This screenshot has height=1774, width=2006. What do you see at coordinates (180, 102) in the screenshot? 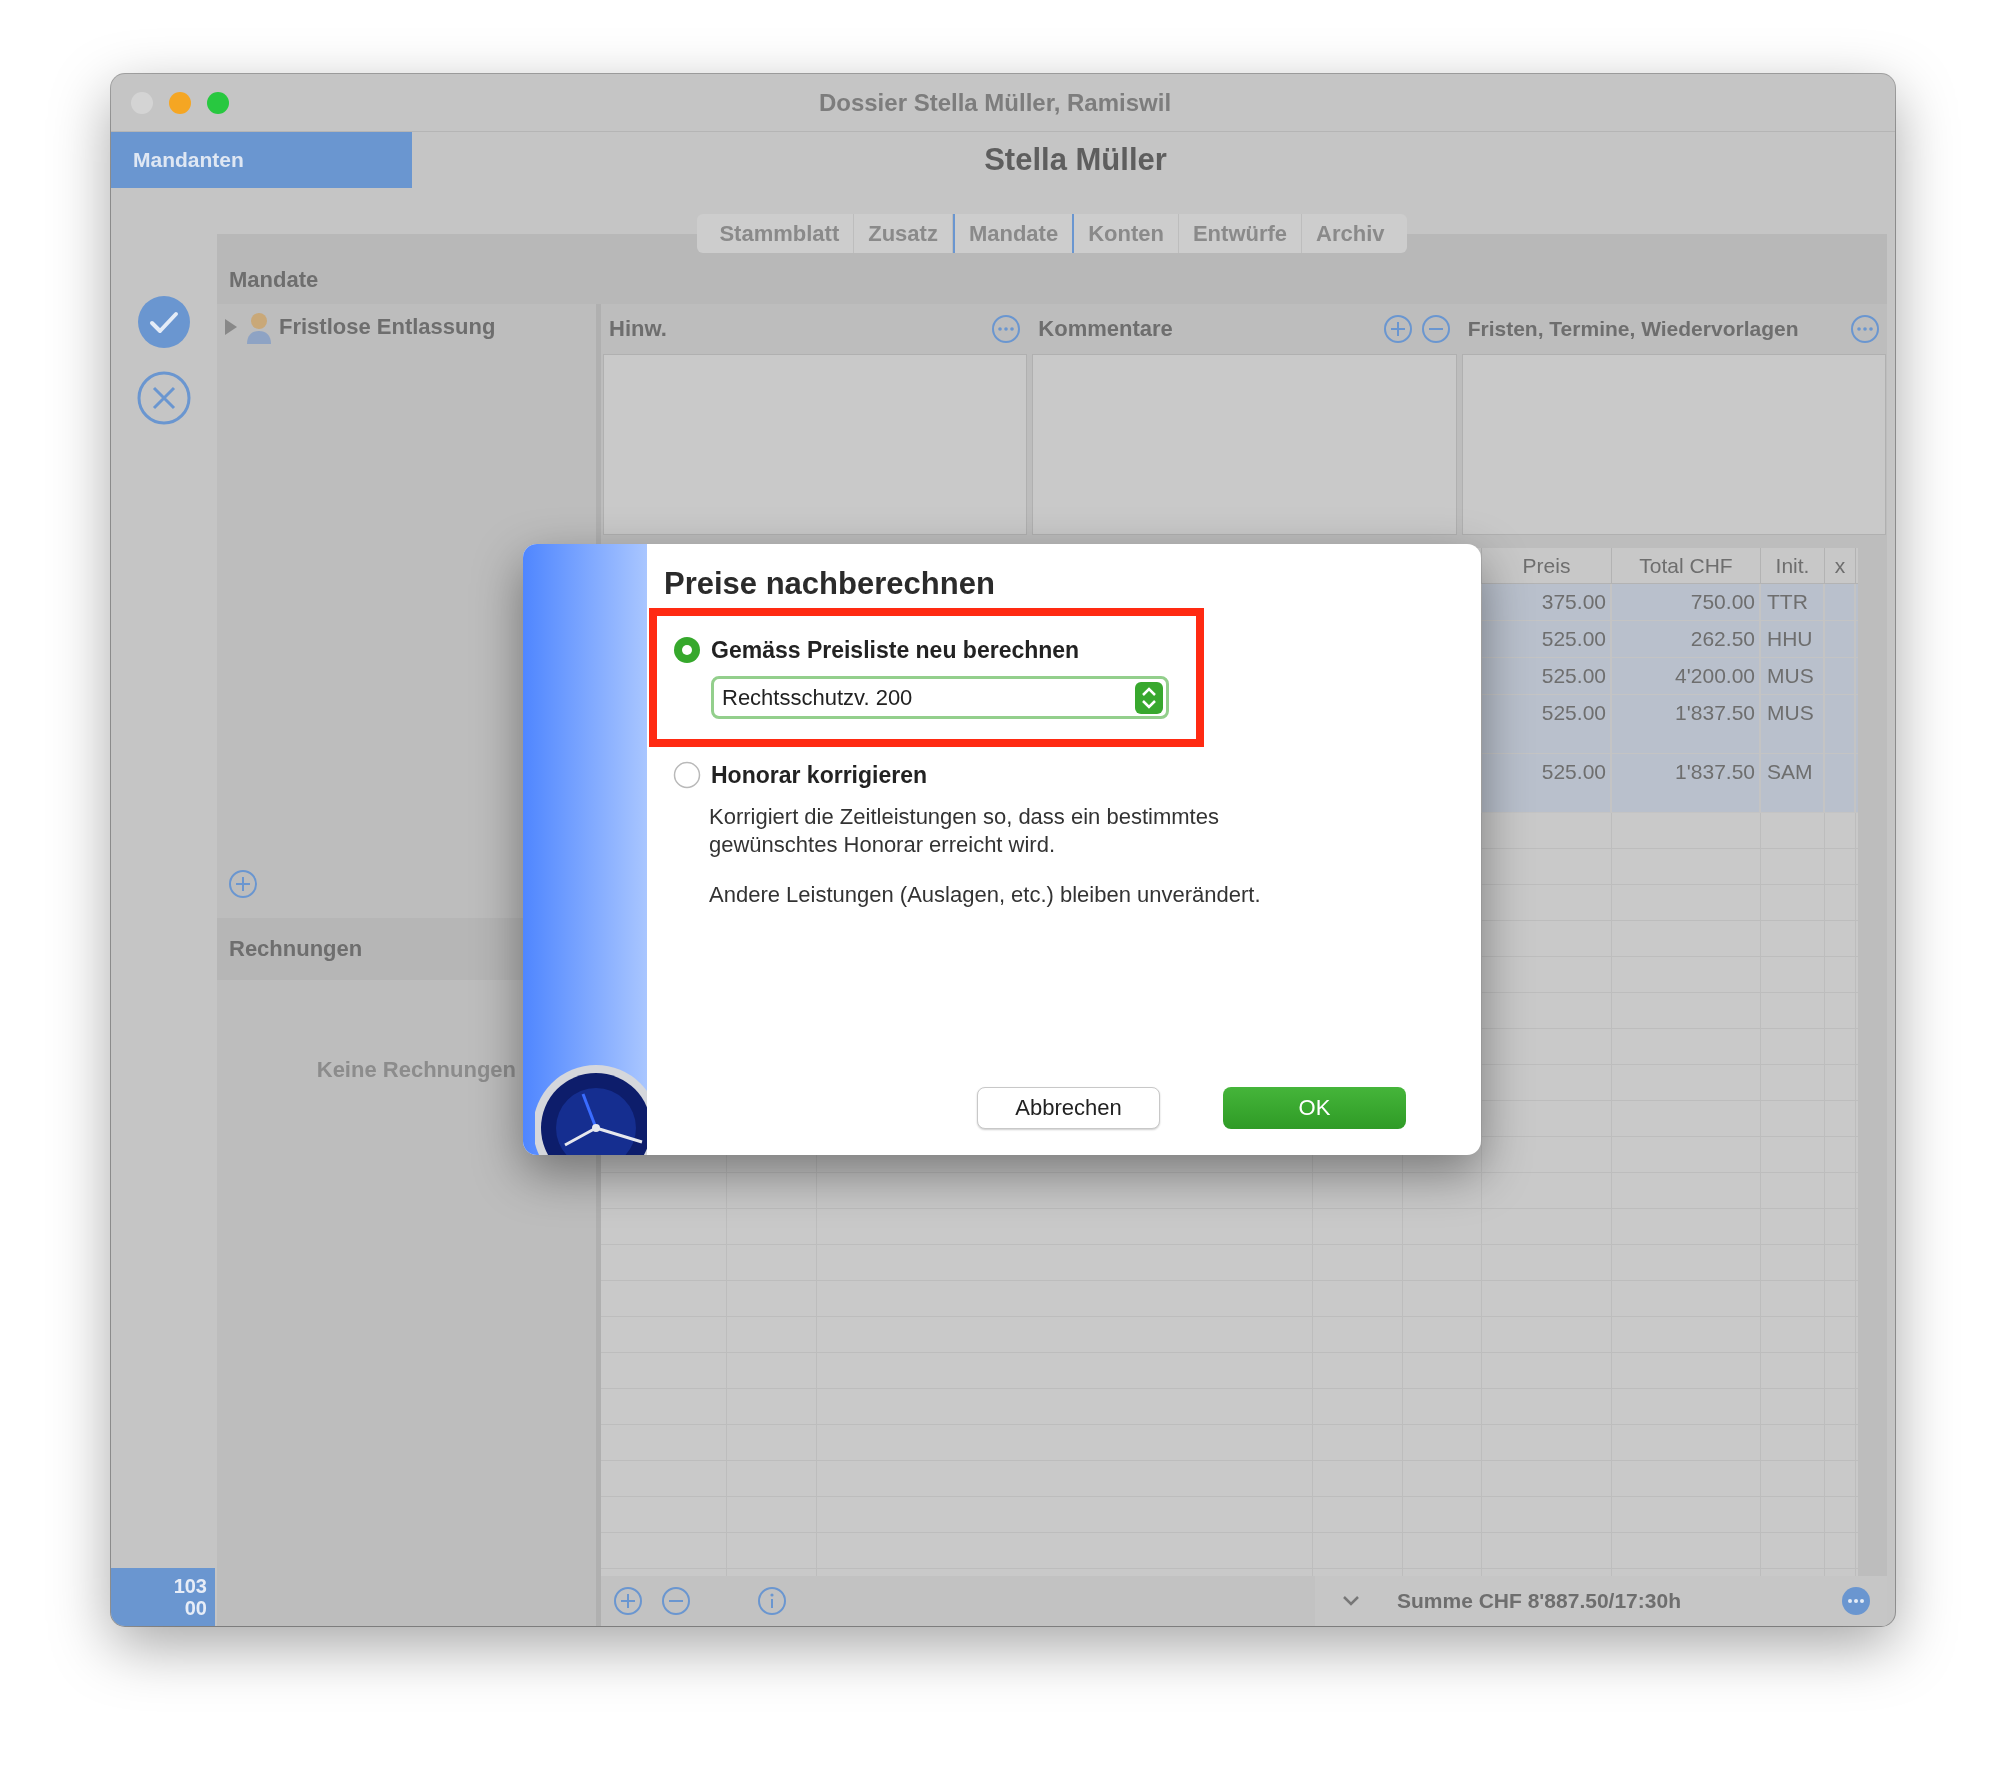
I see `minimize-button` at bounding box center [180, 102].